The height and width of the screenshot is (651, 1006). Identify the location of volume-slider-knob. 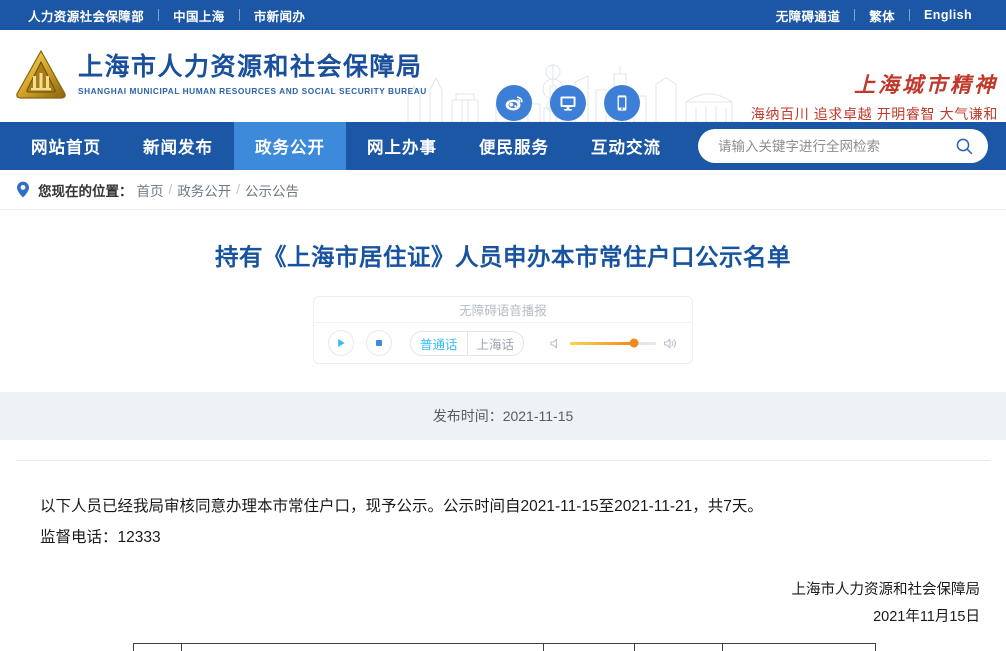
(634, 343).